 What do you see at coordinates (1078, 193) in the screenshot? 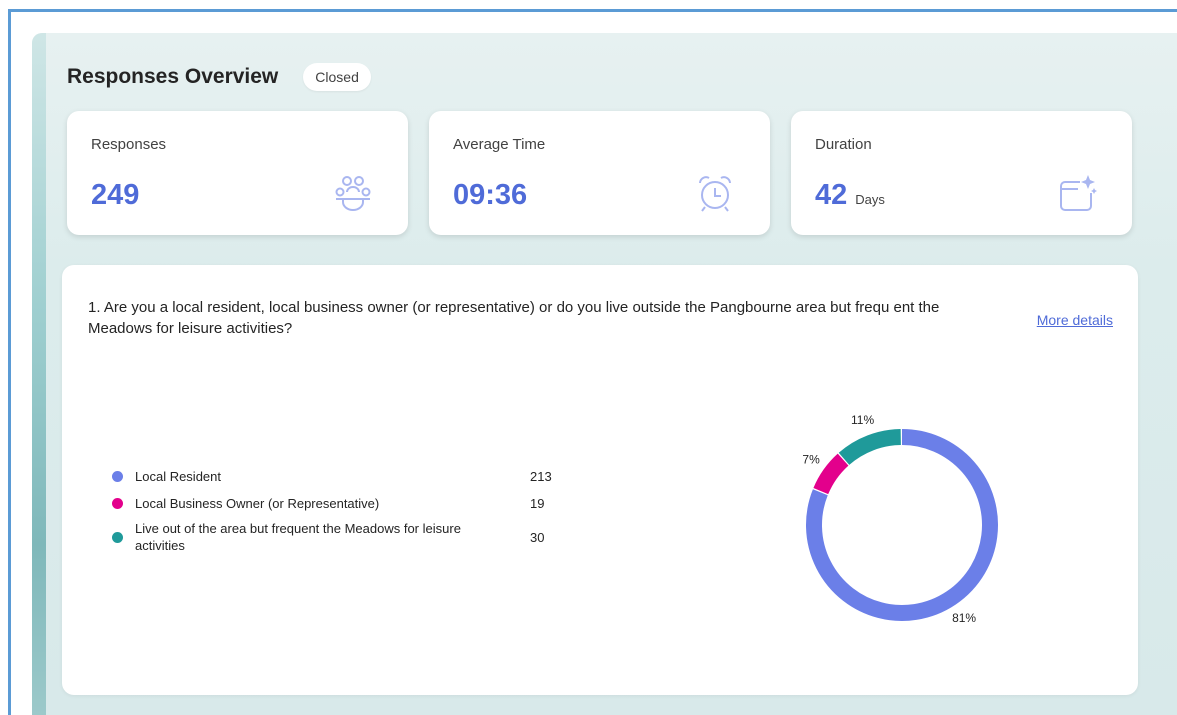
I see `calendar-sparkle-icon` at bounding box center [1078, 193].